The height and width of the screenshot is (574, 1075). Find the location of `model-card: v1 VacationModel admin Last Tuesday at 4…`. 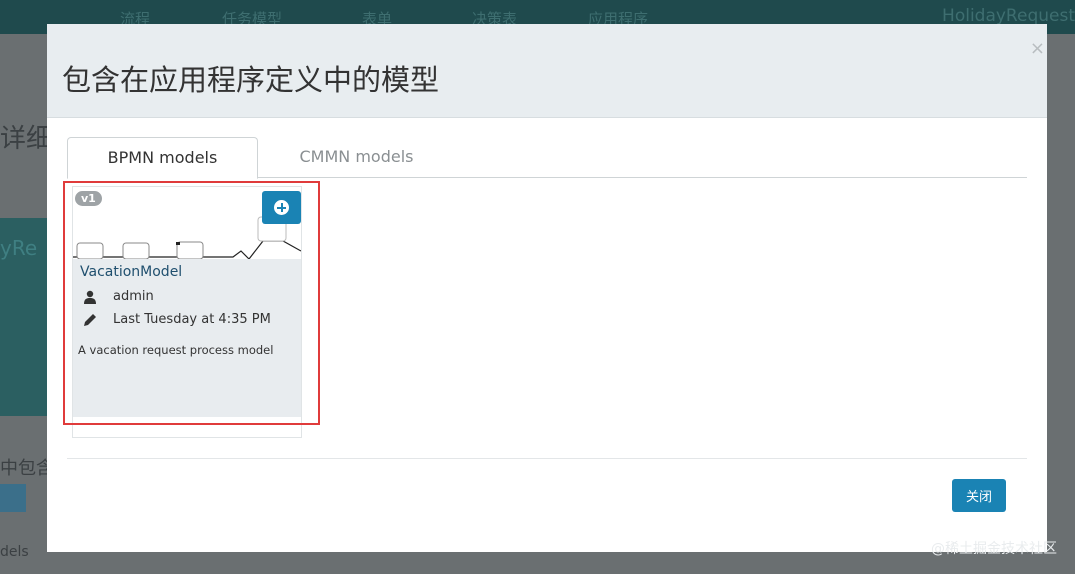

model-card: v1 VacationModel admin Last Tuesday at 4… is located at coordinates (187, 312).